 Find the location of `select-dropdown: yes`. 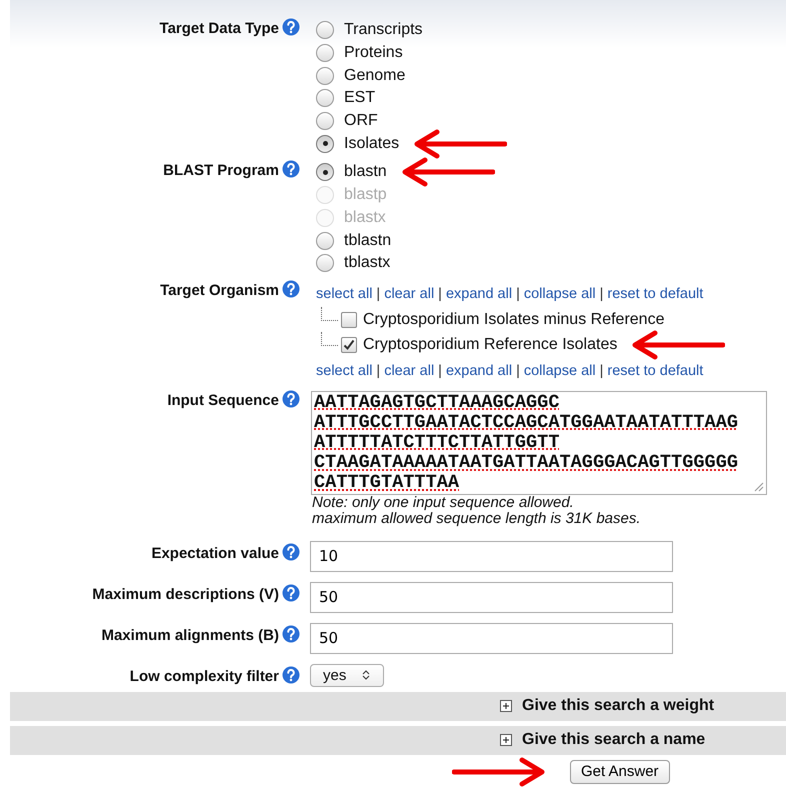

select-dropdown: yes is located at coordinates (347, 675).